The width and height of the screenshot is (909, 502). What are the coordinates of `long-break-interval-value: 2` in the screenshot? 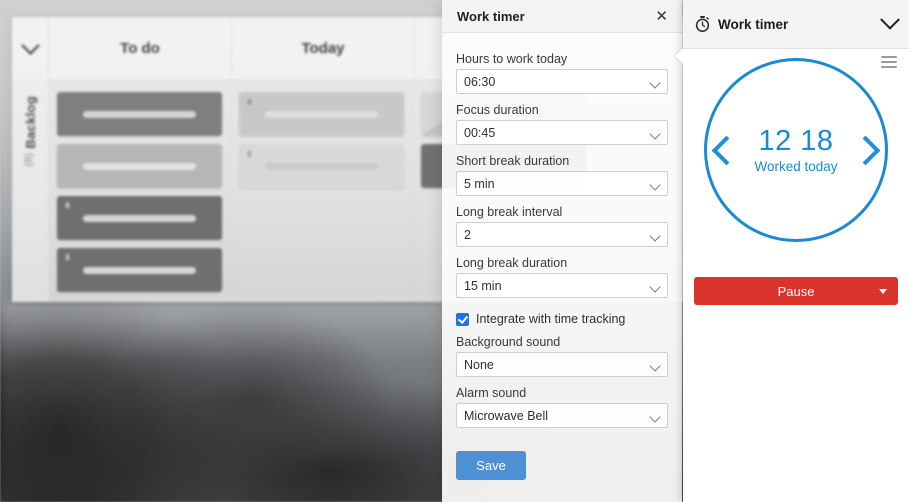 It's located at (467, 234).